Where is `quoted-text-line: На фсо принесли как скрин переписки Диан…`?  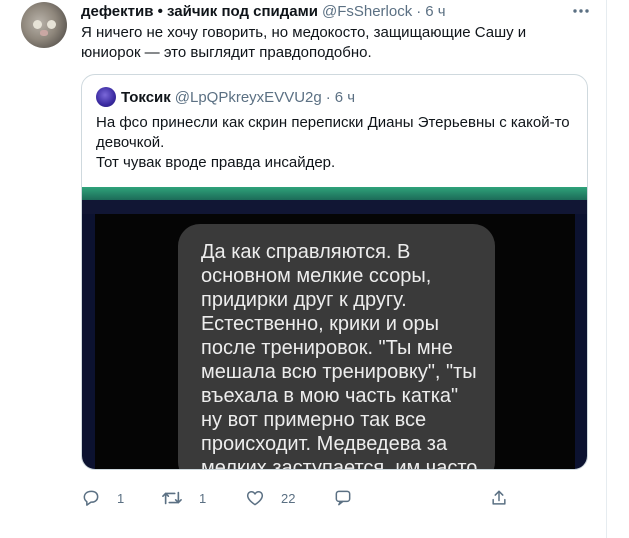 quoted-text-line: На фсо принесли как скрин переписки Диан… is located at coordinates (333, 132).